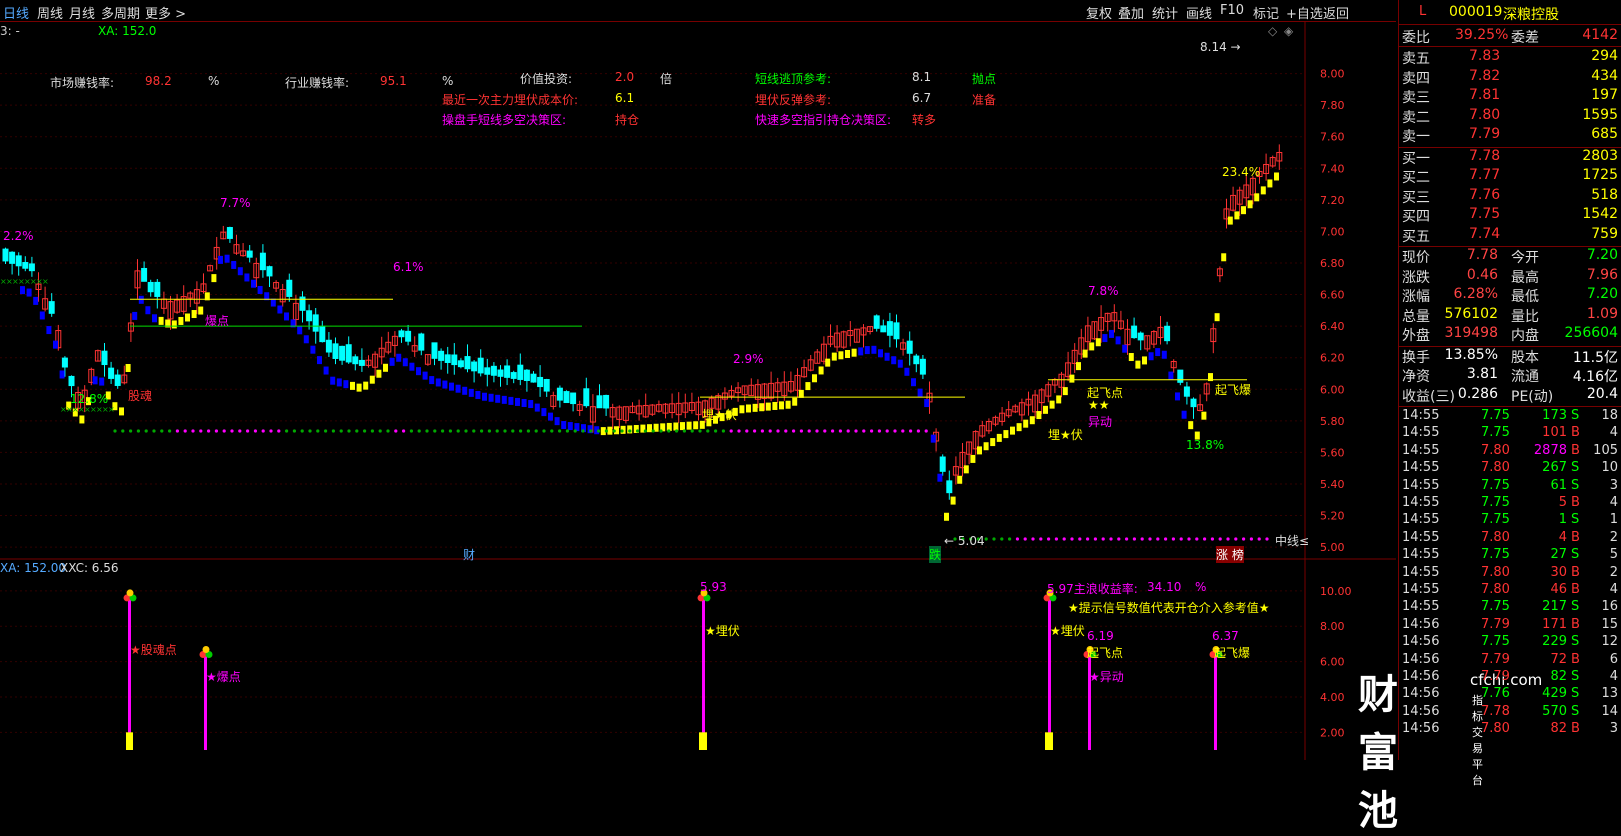  Describe the element at coordinates (1525, 316) in the screenshot. I see `stat-label: 量比` at that location.